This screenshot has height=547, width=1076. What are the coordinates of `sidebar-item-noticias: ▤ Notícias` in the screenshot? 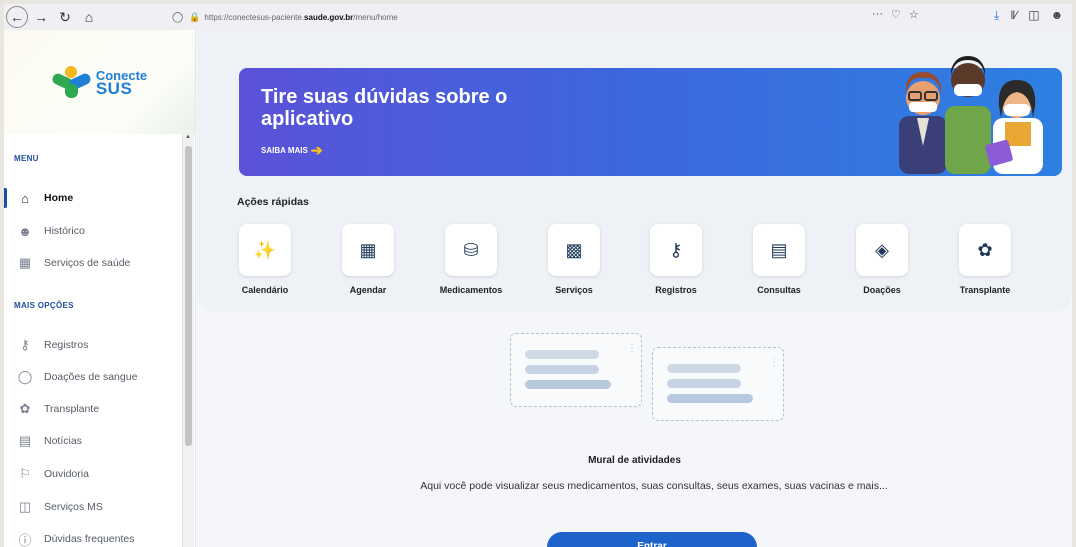 It's located at (94, 441).